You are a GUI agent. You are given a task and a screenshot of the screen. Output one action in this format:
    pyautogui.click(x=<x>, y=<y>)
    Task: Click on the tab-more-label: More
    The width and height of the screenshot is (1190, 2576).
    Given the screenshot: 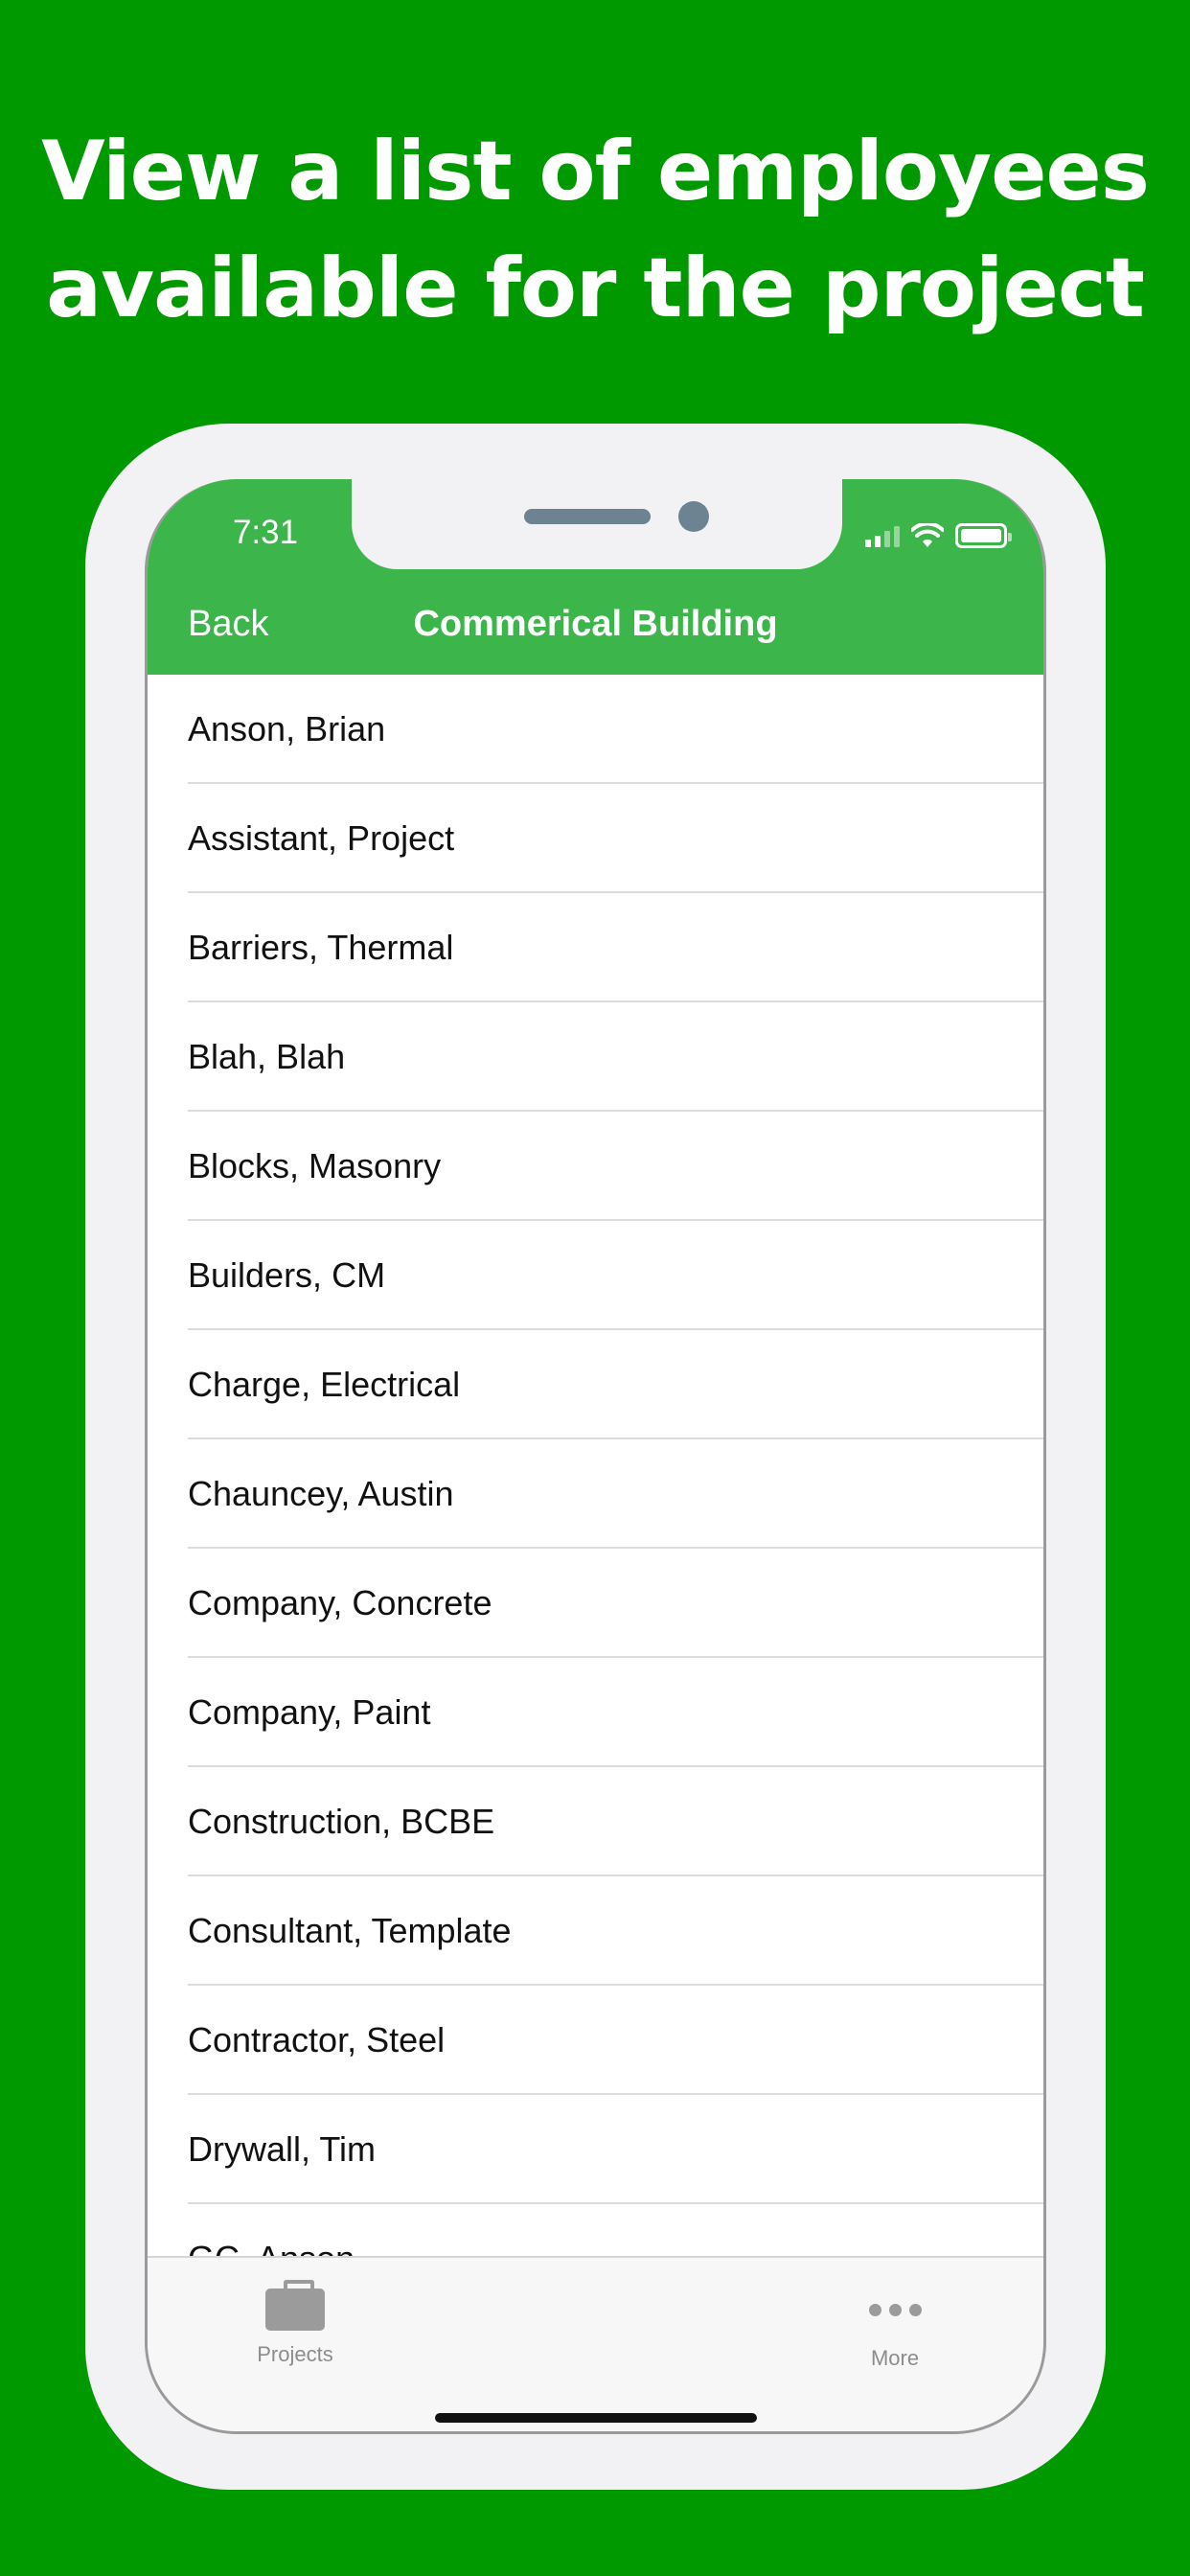 What is the action you would take?
    pyautogui.click(x=895, y=2358)
    